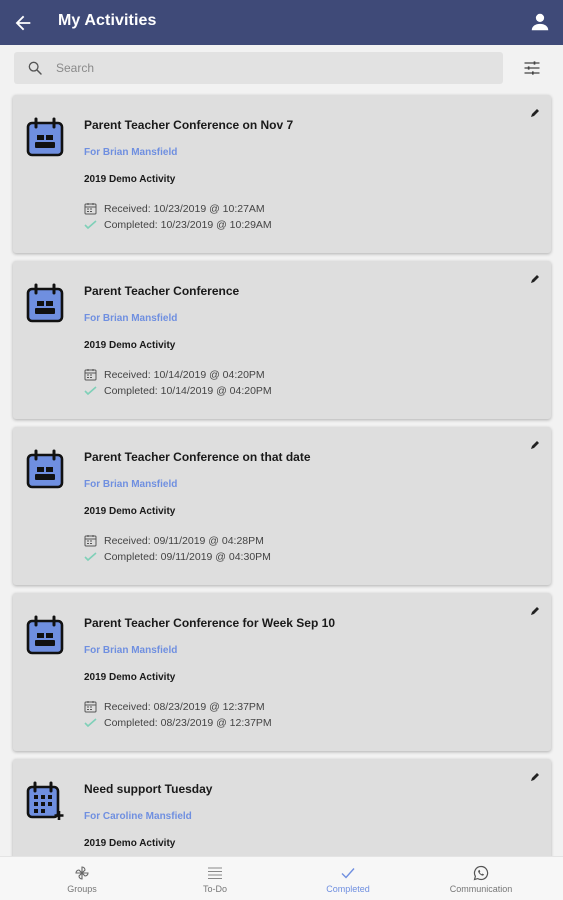 The image size is (563, 900). I want to click on completed-row: Completed: 09/11/2019 @ 04:30PM, so click(177, 556).